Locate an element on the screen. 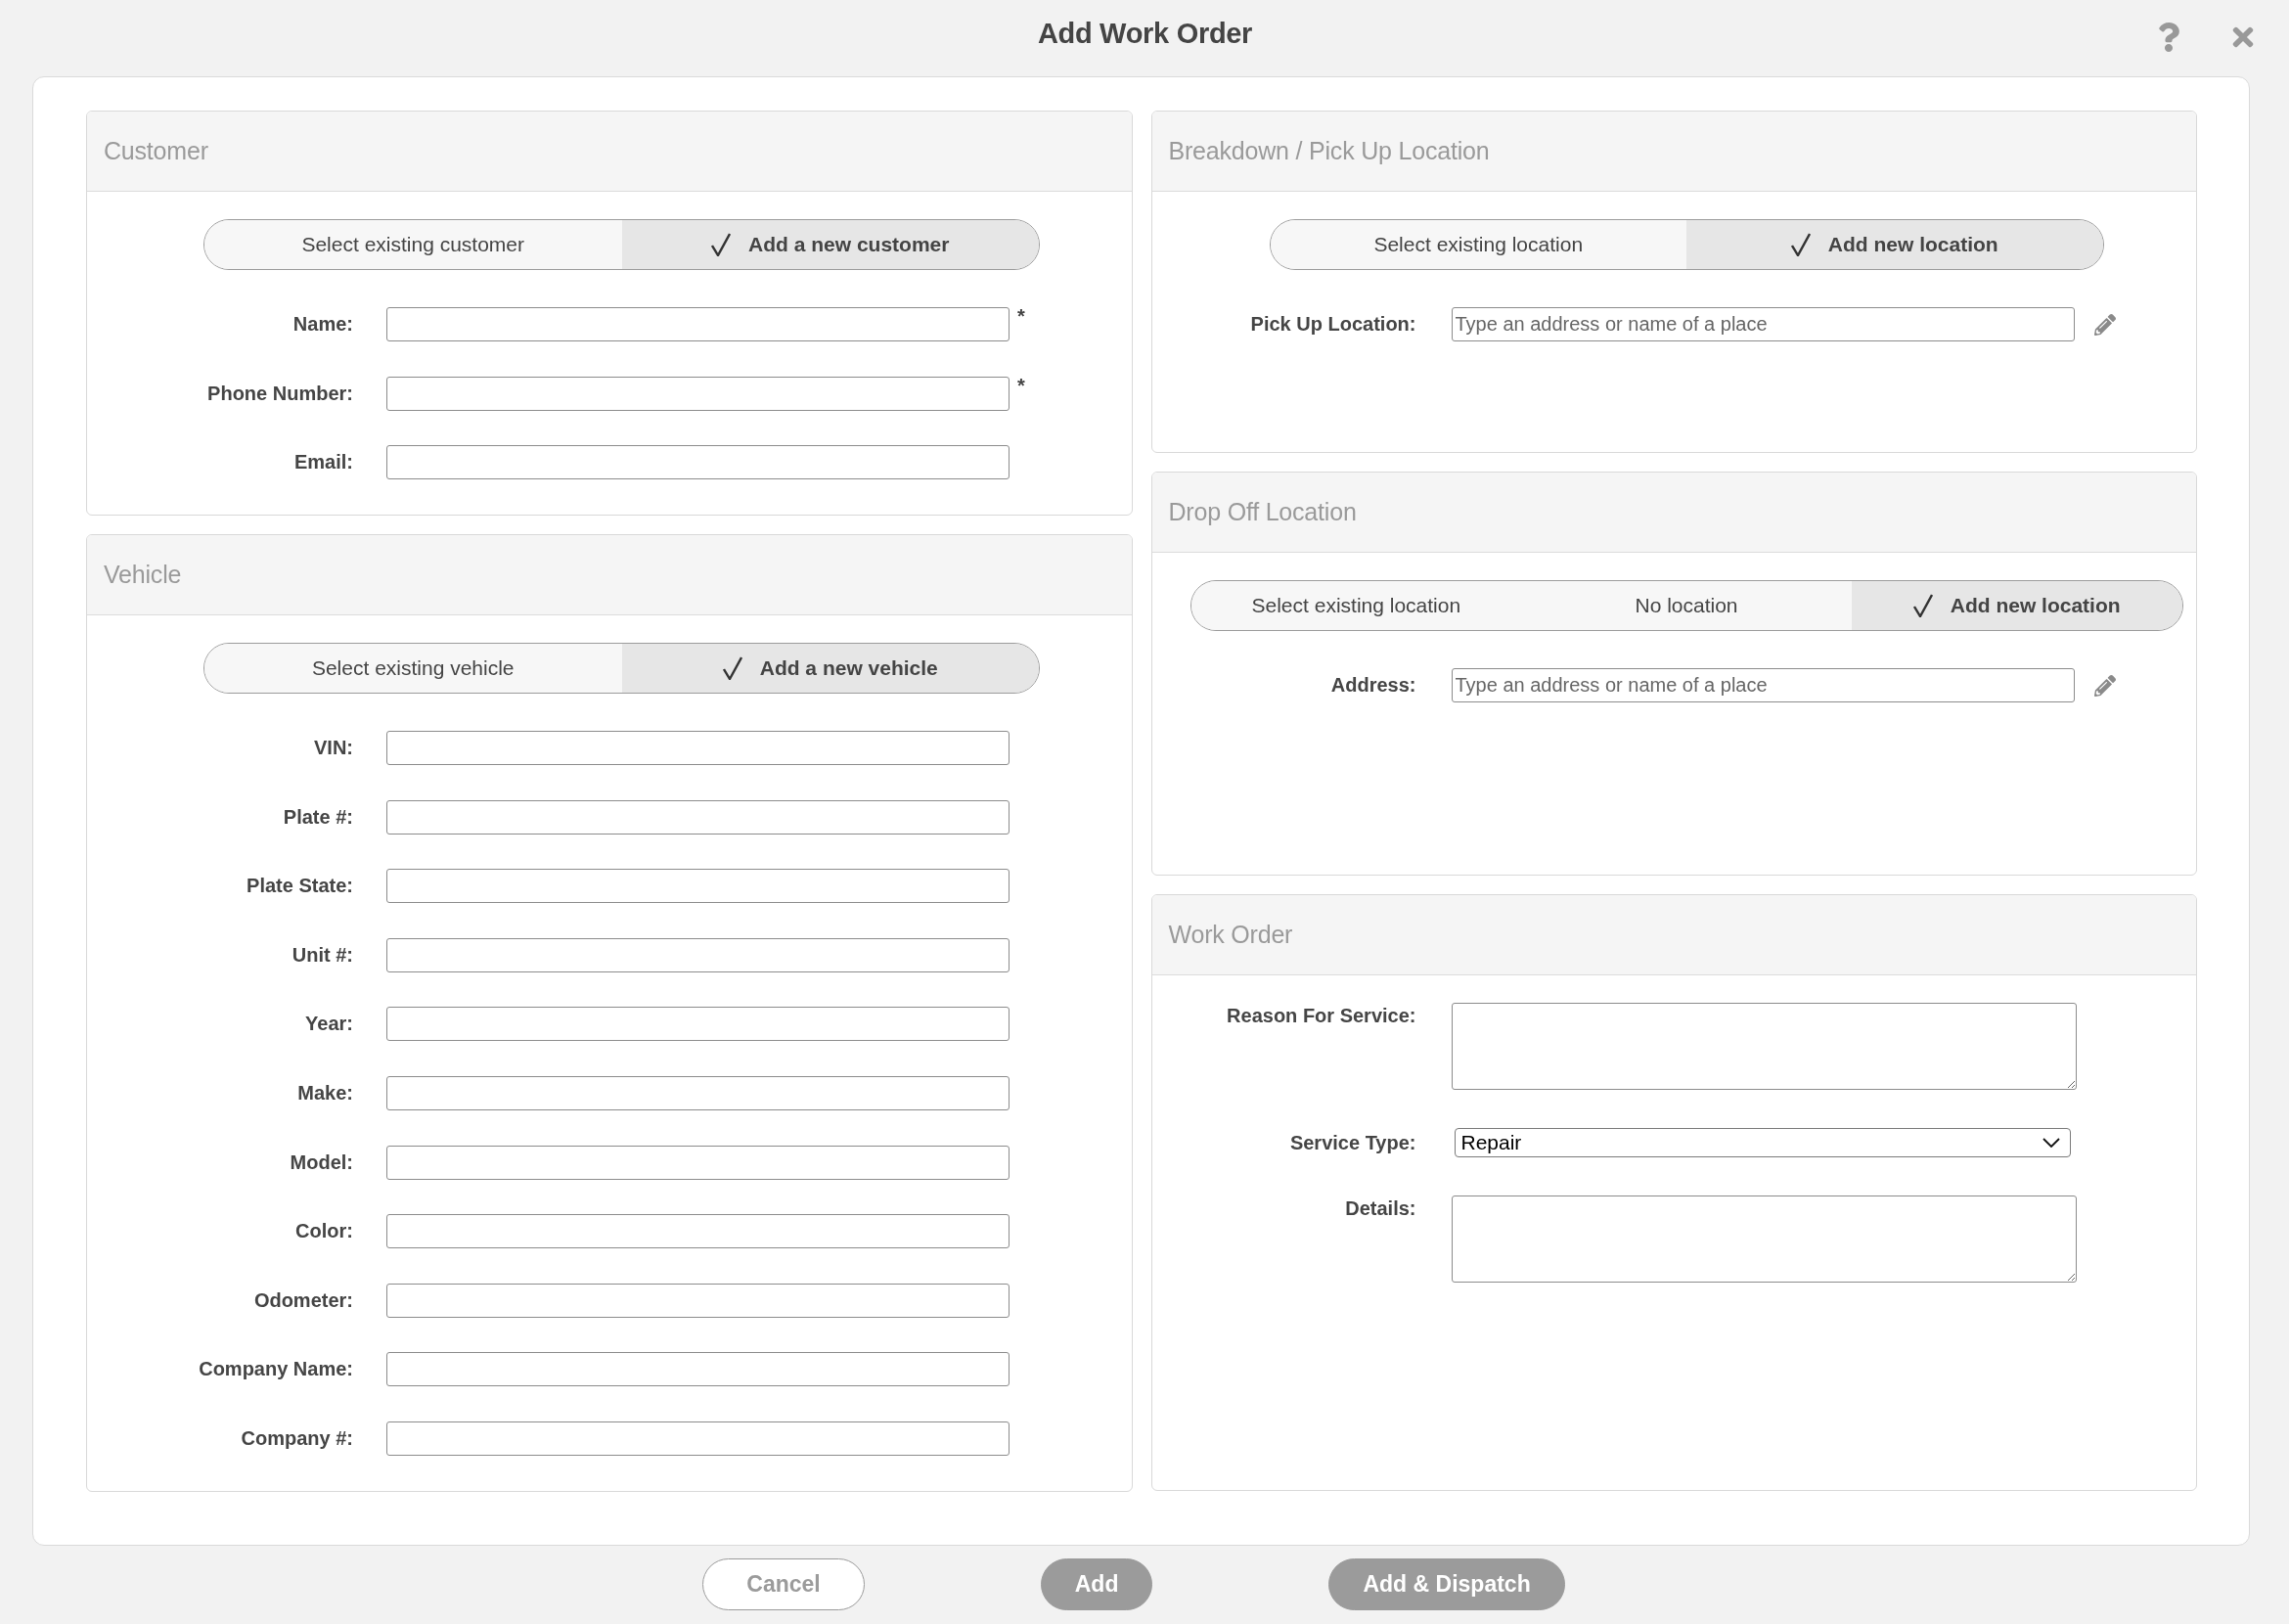 The image size is (2289, 1624). field-label: Address: is located at coordinates (1372, 685).